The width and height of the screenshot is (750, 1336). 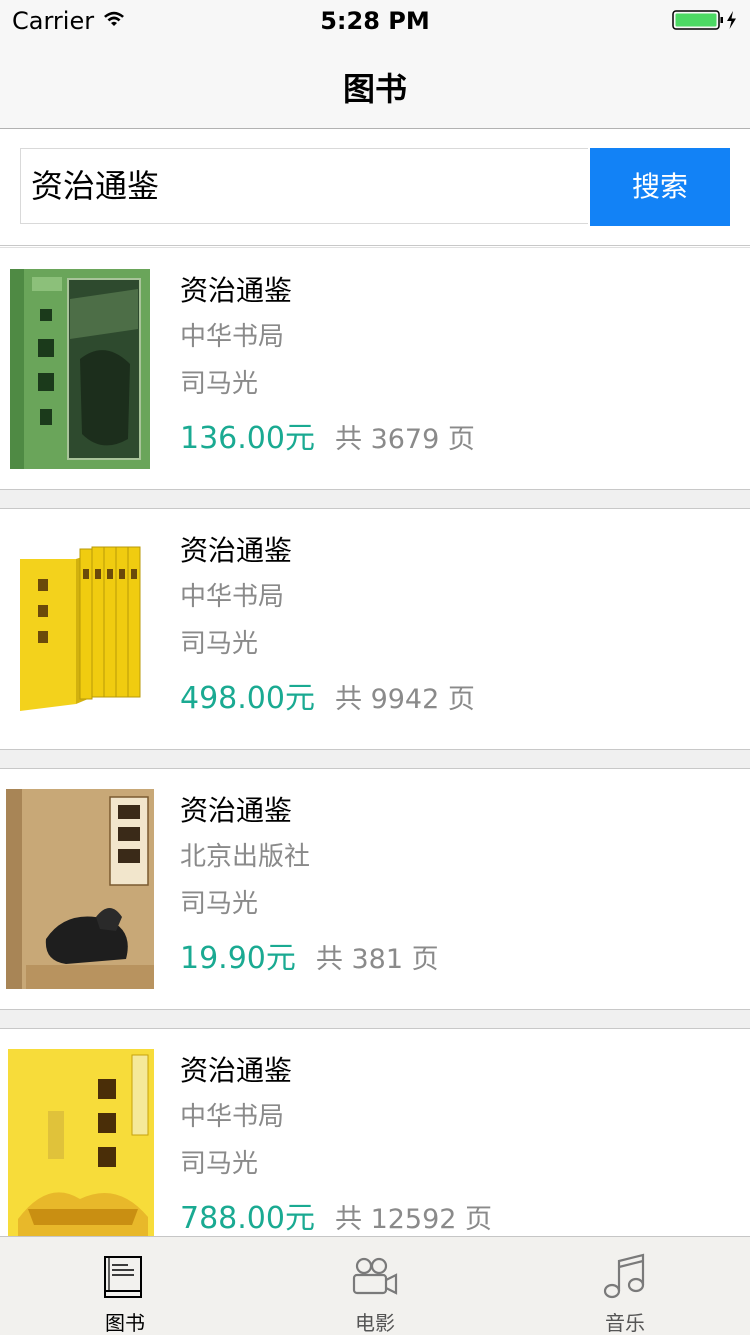 I want to click on book-pages: 共 381 页, so click(x=377, y=959).